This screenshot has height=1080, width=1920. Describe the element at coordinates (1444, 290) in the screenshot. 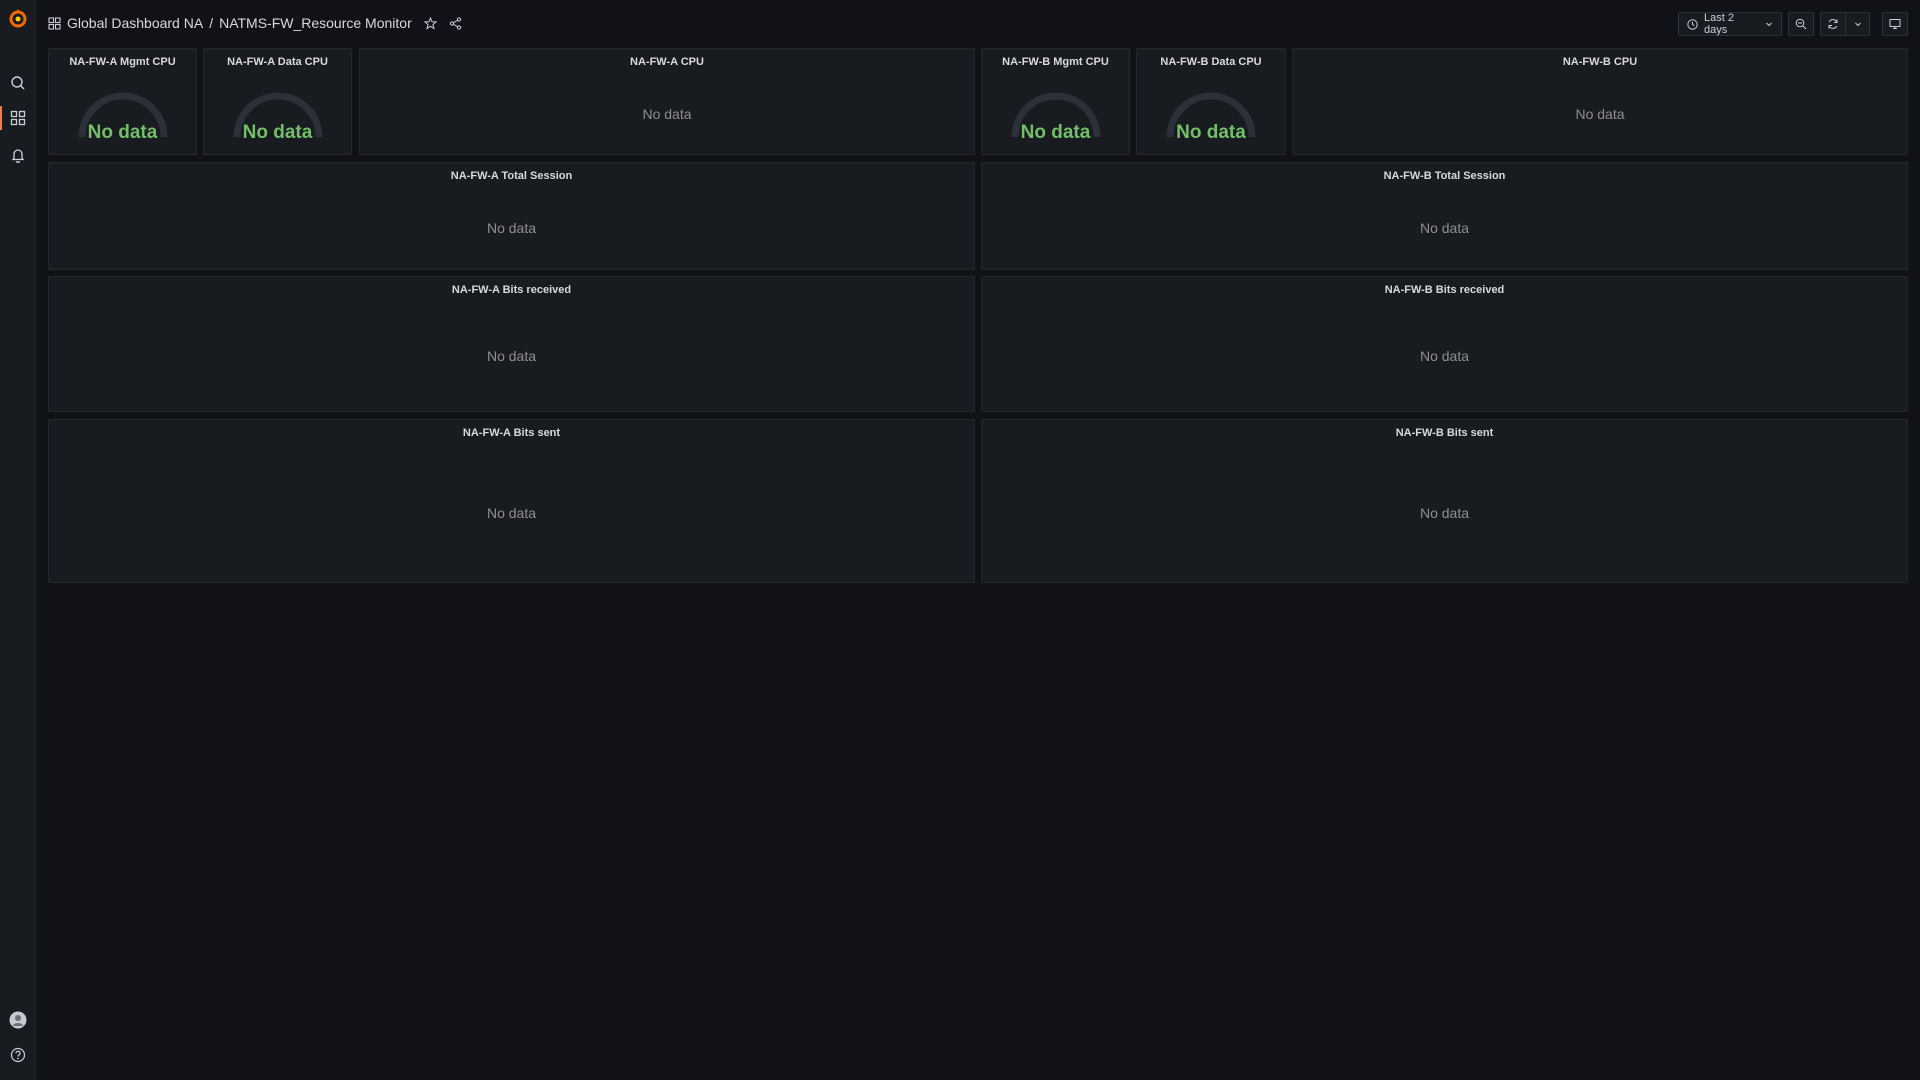

I see `panel-title: NA-FW-B Bits received` at that location.